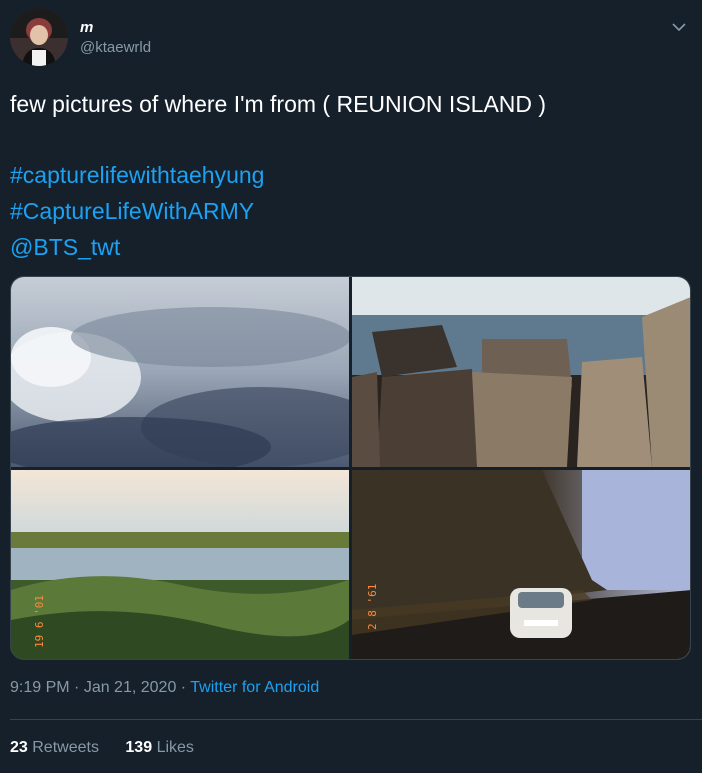 The height and width of the screenshot is (773, 702). What do you see at coordinates (521, 564) in the screenshot?
I see `photo-road-car: 2 8 '61` at bounding box center [521, 564].